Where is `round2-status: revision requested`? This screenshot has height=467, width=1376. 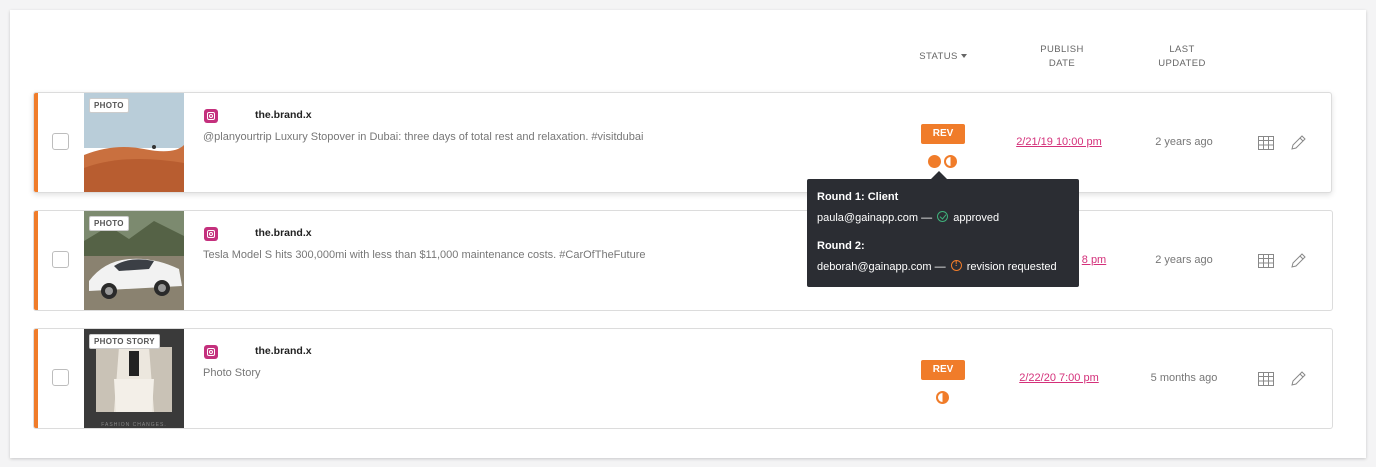 round2-status: revision requested is located at coordinates (1011, 267).